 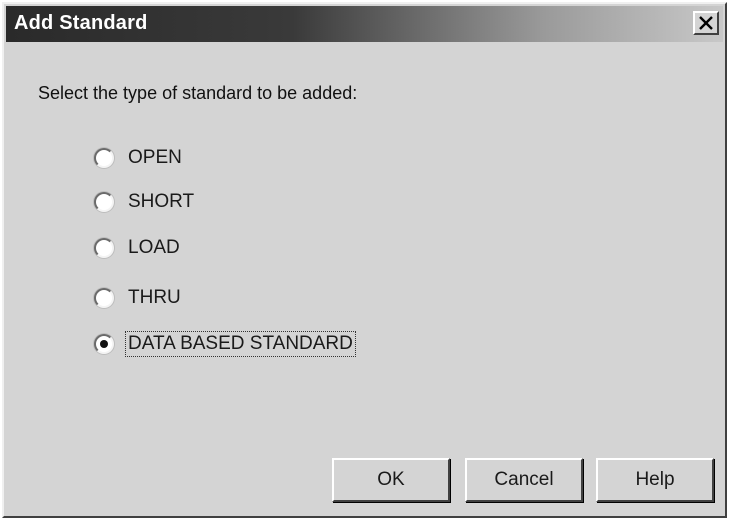 What do you see at coordinates (391, 480) in the screenshot?
I see `ok-button: OK` at bounding box center [391, 480].